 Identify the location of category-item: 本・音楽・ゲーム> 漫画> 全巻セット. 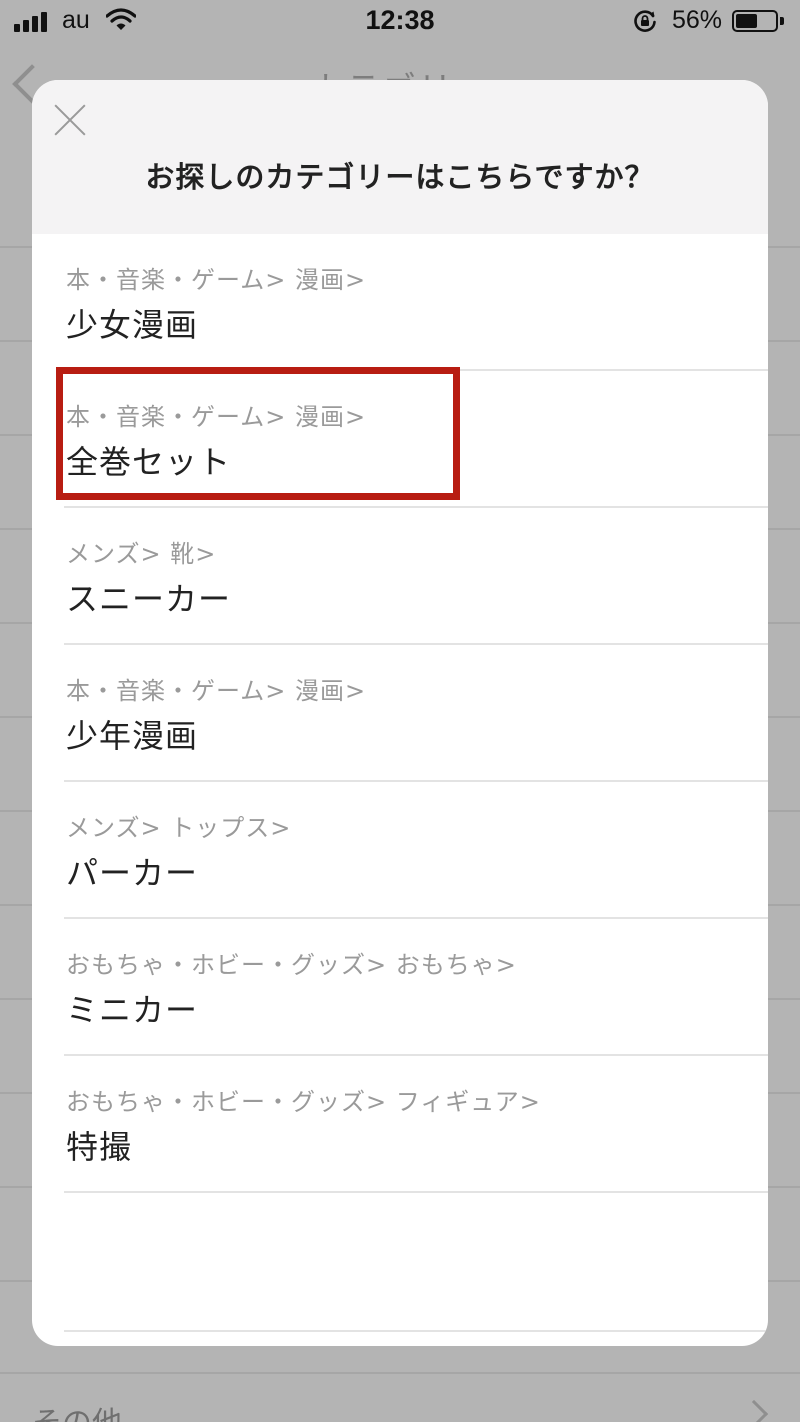
(400, 439).